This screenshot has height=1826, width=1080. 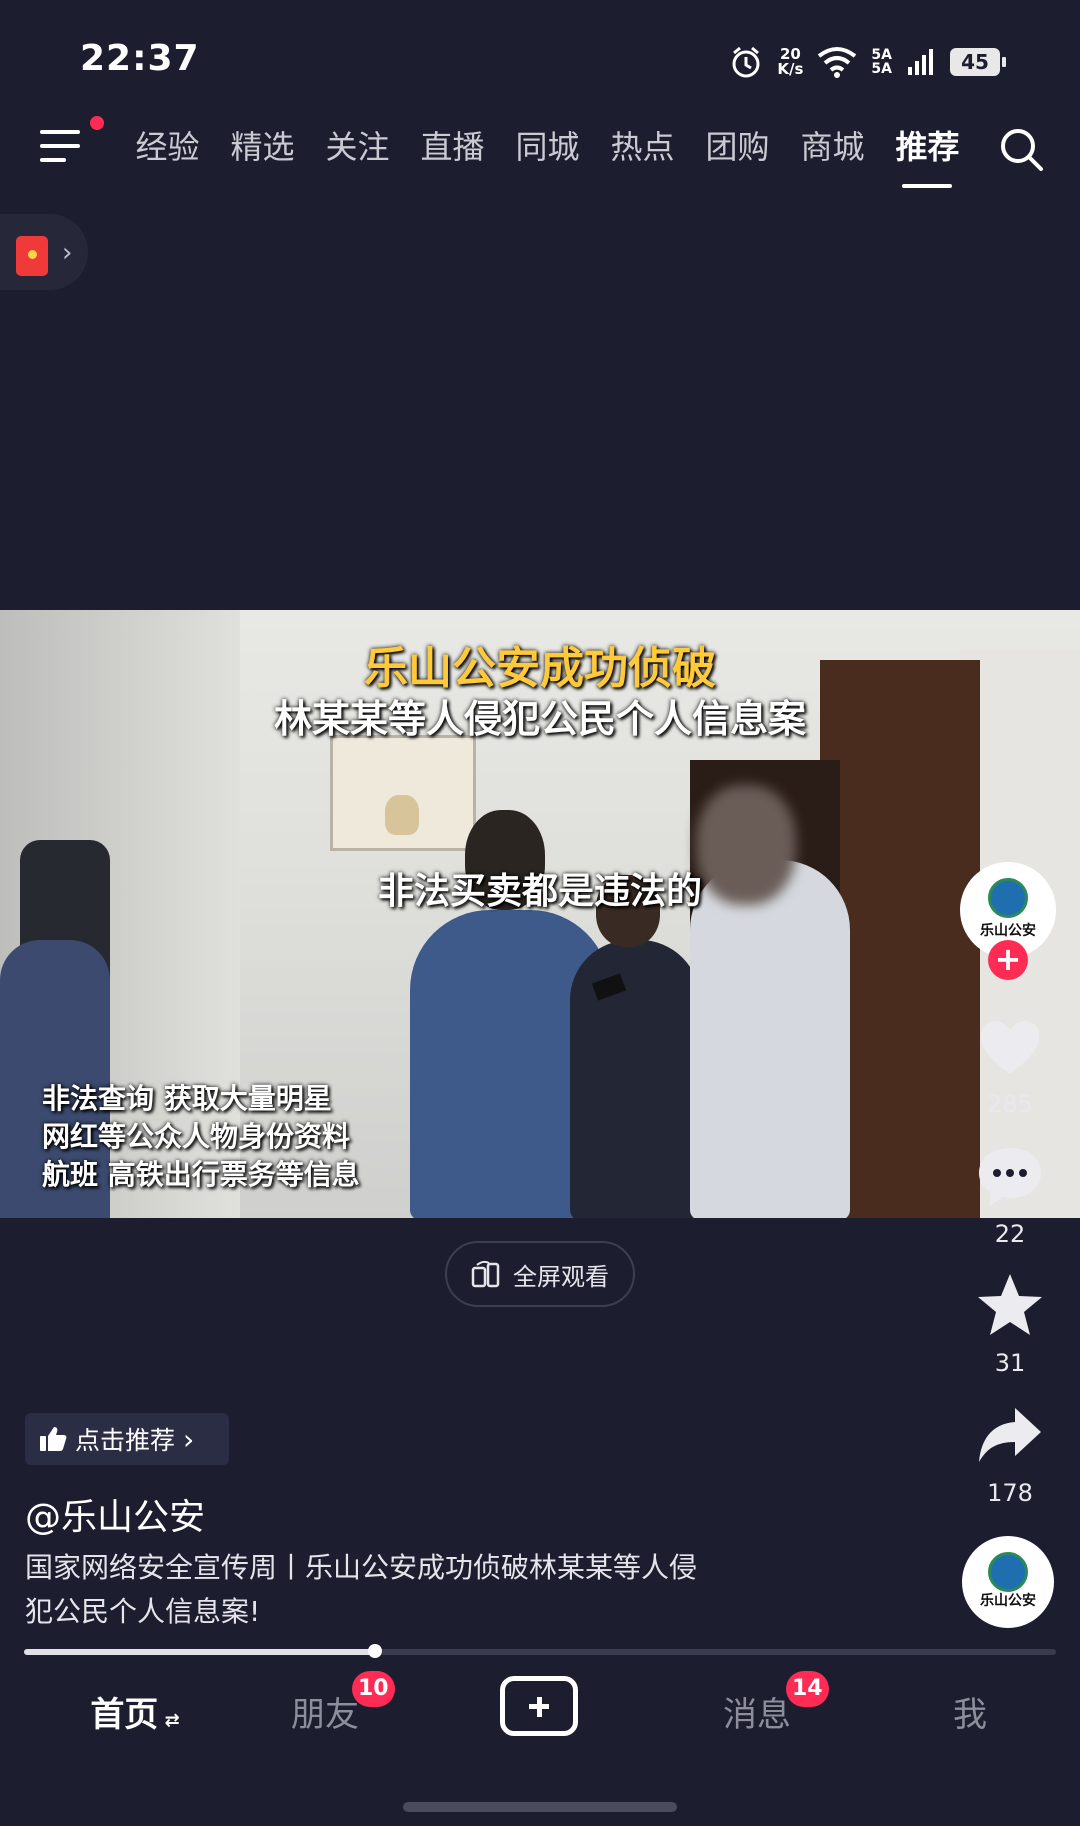 I want to click on nav-me: 我, so click(x=970, y=1715).